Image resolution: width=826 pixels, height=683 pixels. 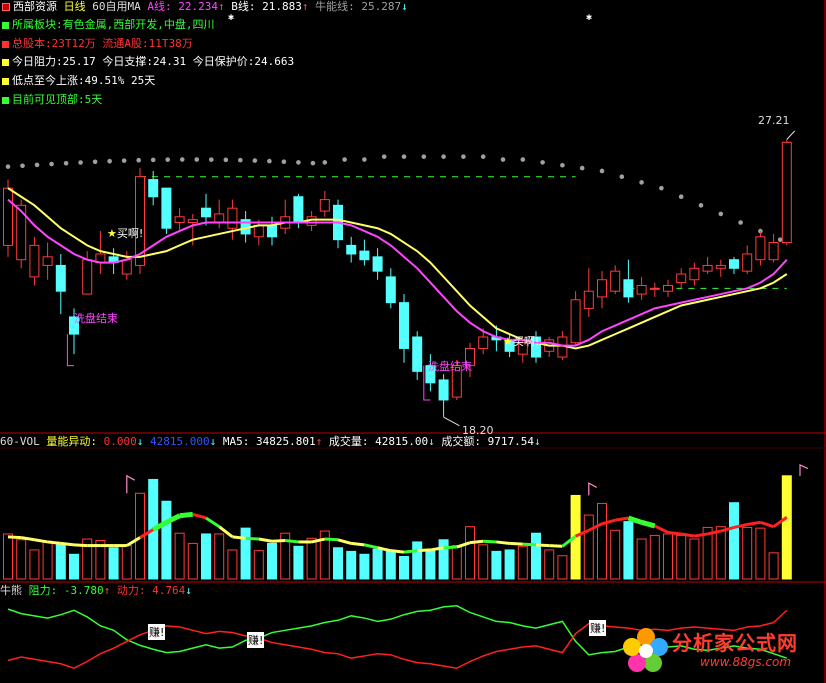 I want to click on info-shares: 总股本:23T12万 流通A股:11T38万, so click(x=96, y=44).